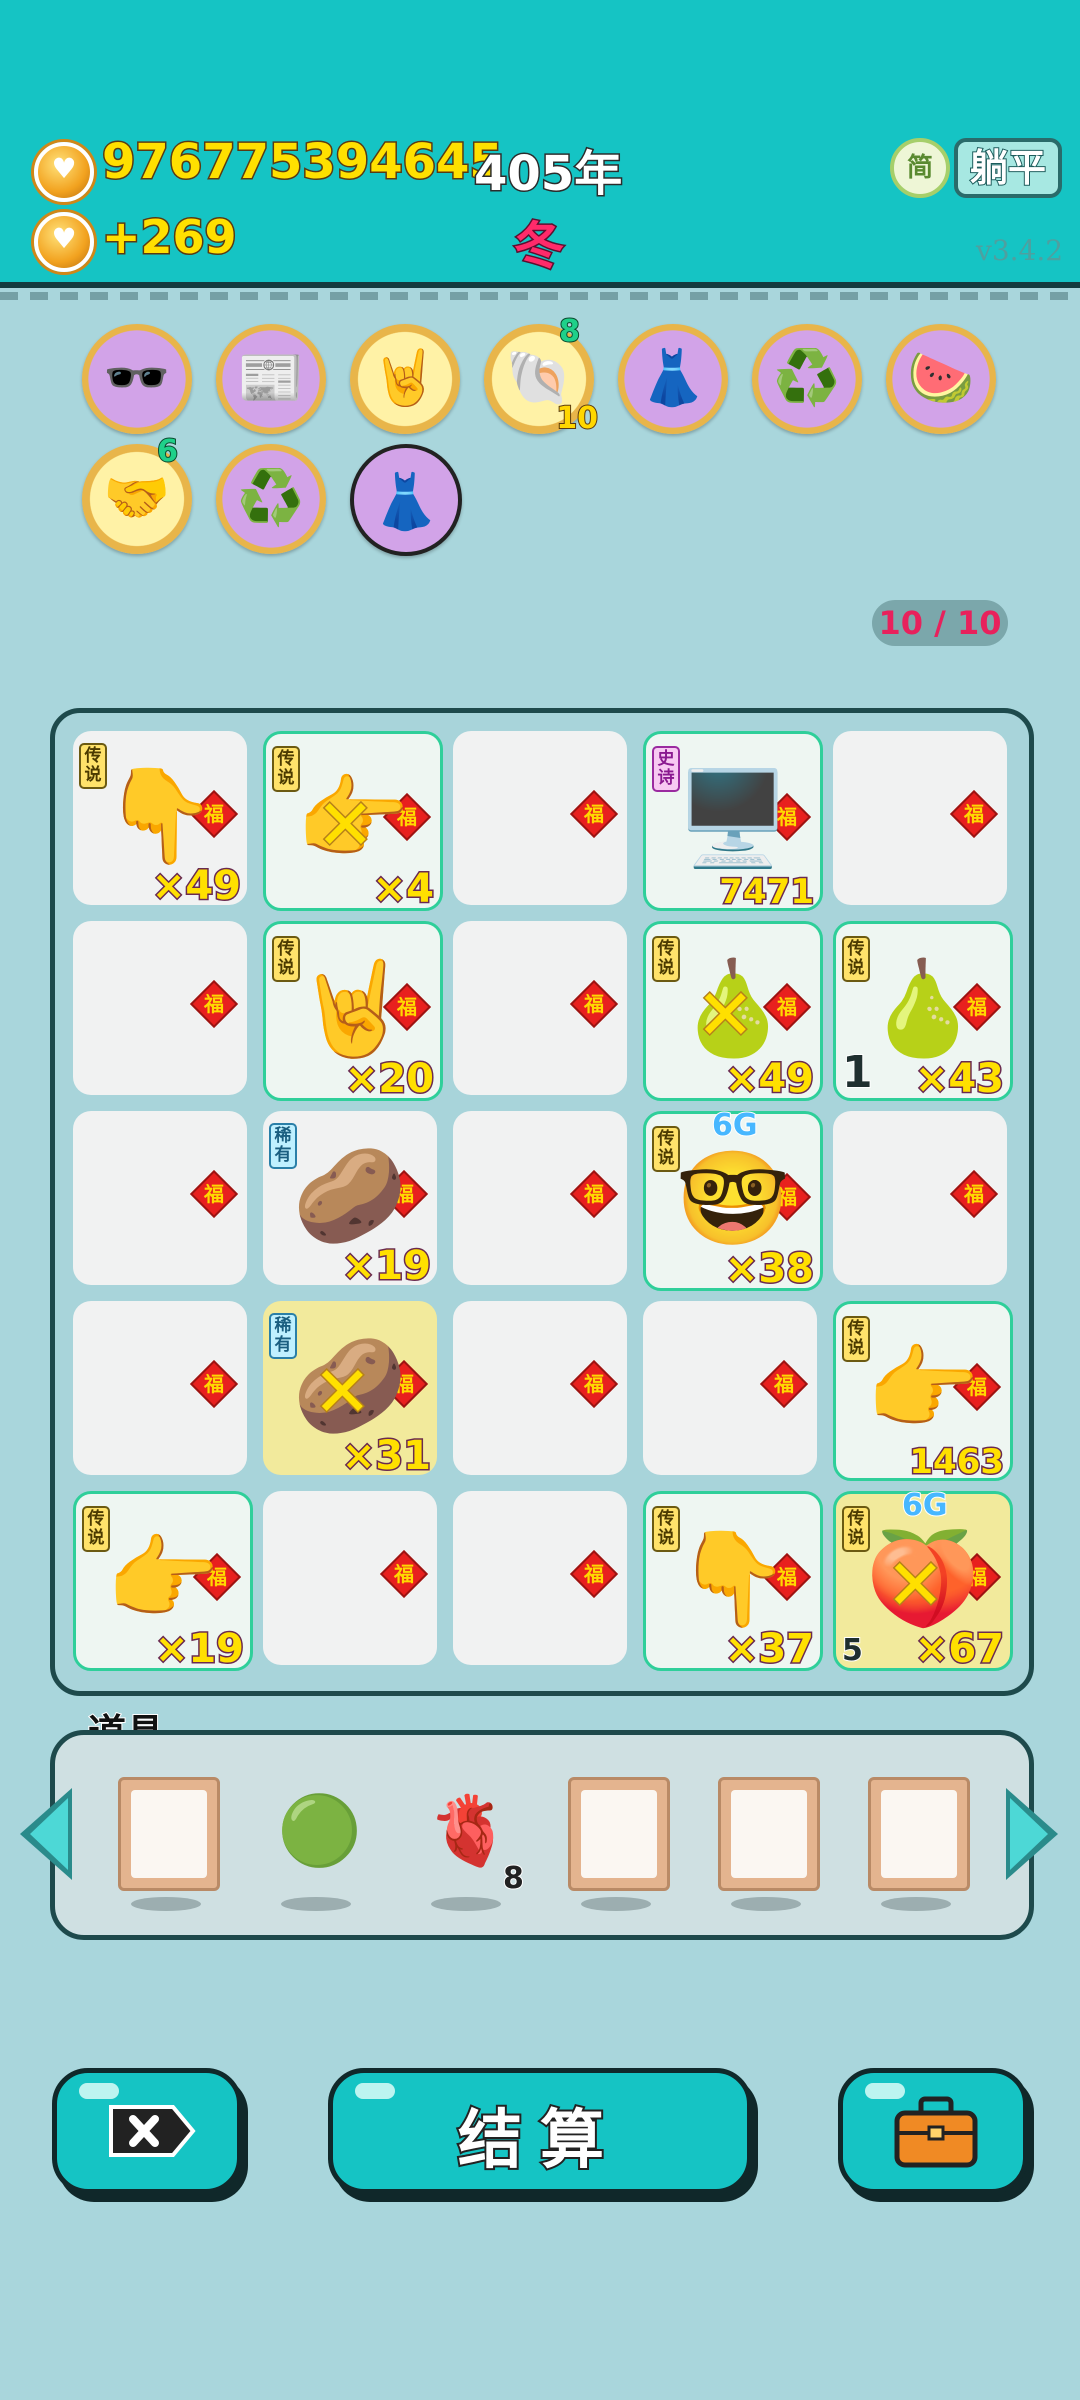 The height and width of the screenshot is (2400, 1080). I want to click on pointing-hand-icon: 👇, so click(733, 1578).